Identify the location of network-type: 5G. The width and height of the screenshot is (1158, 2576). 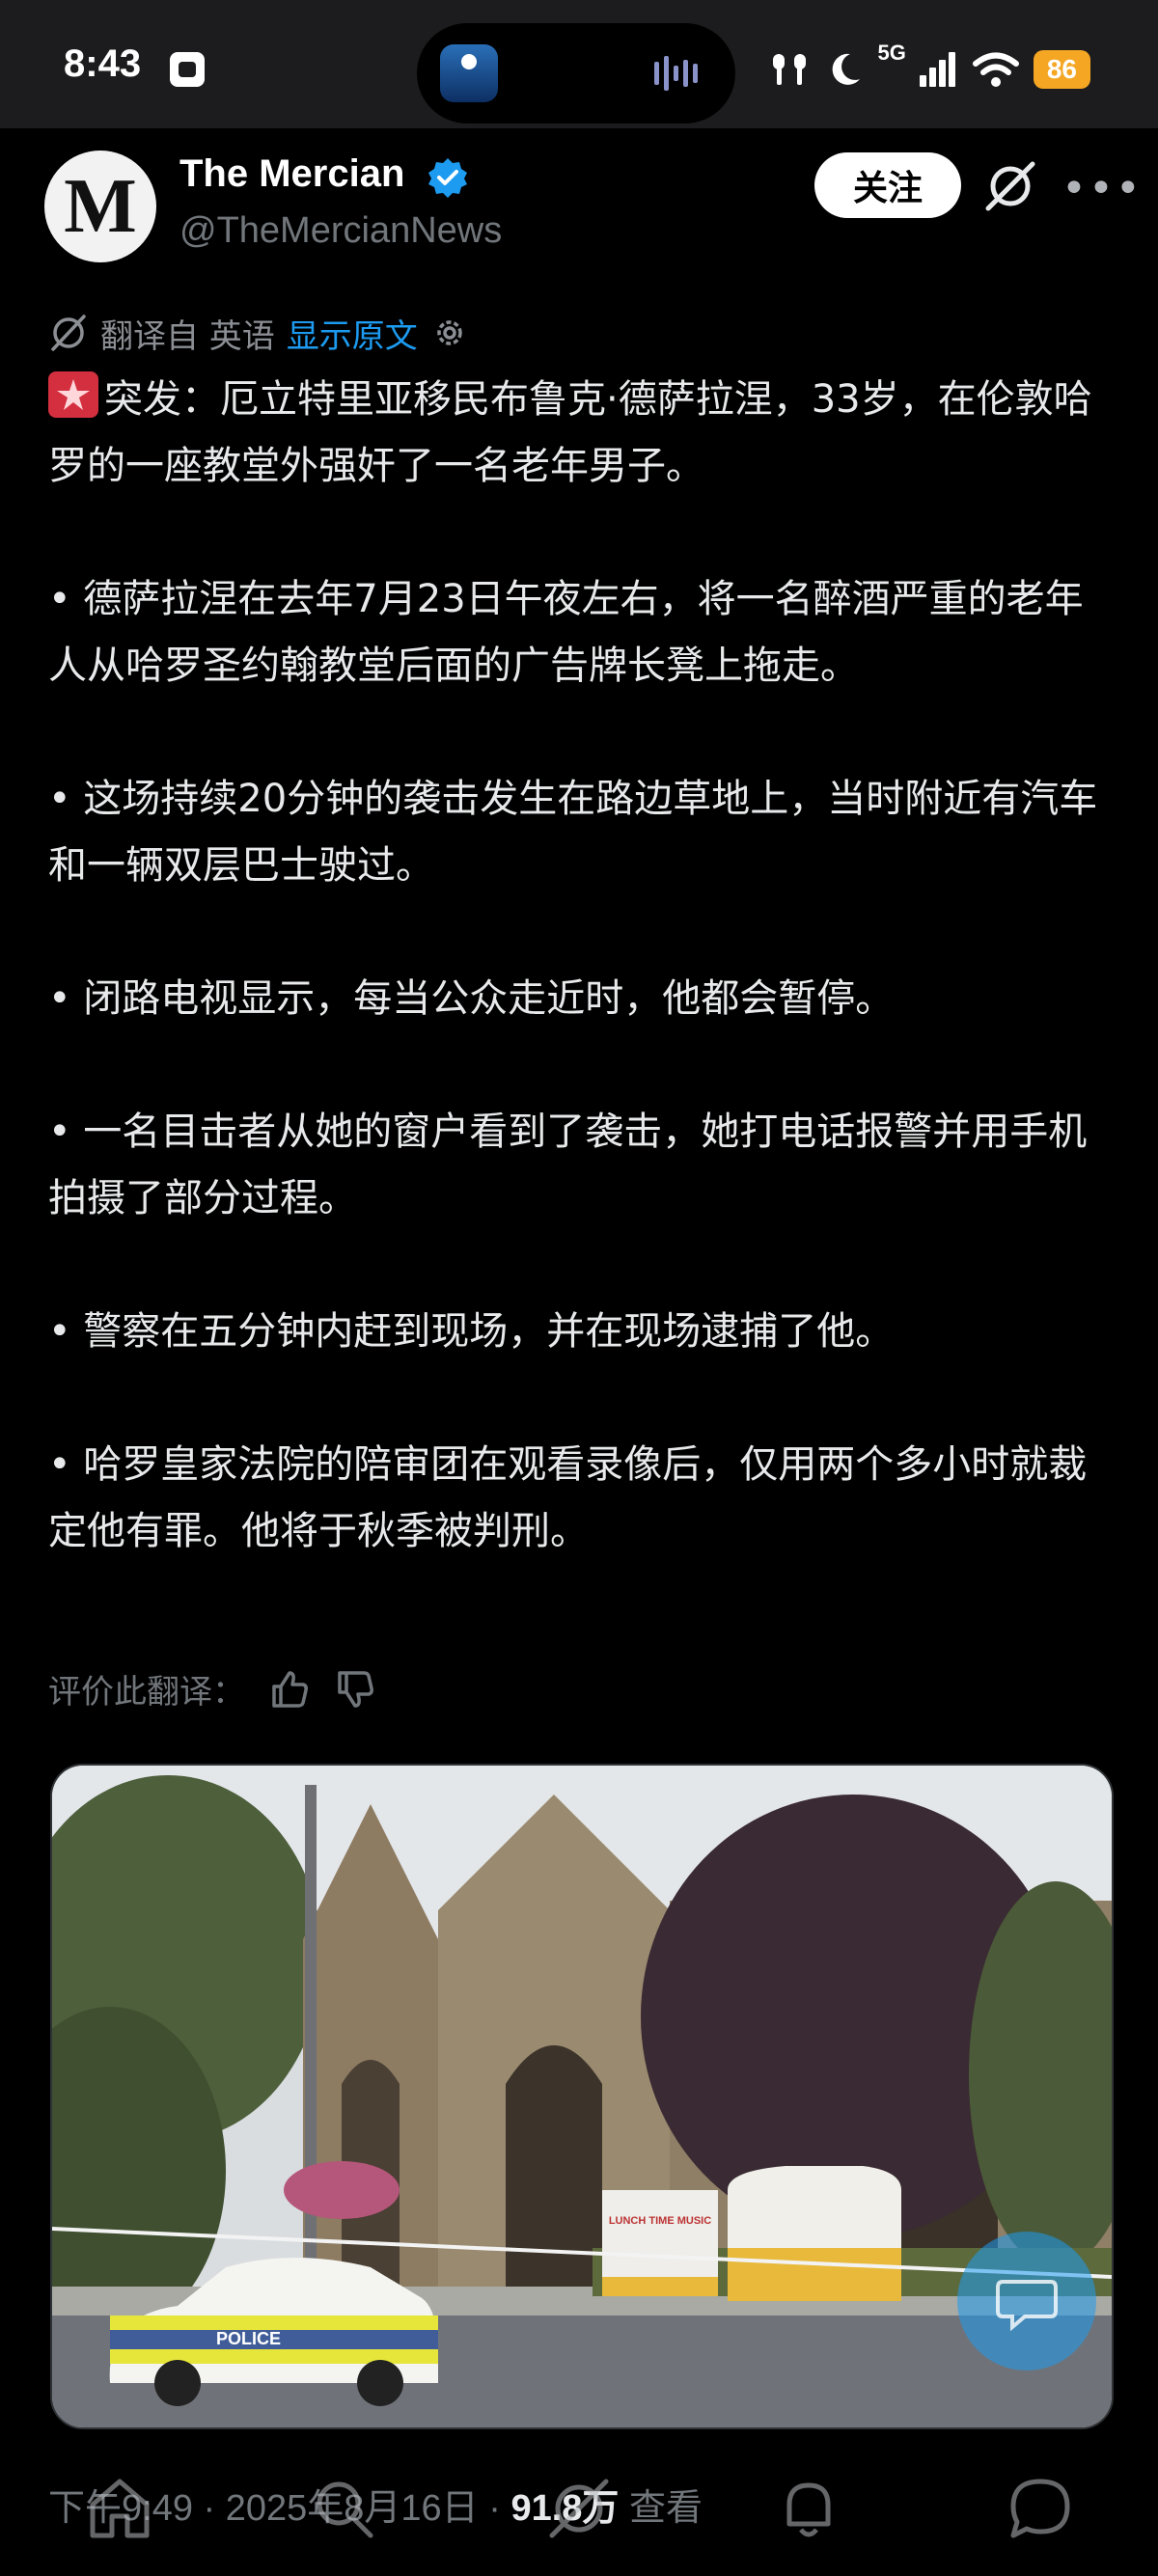
(891, 53).